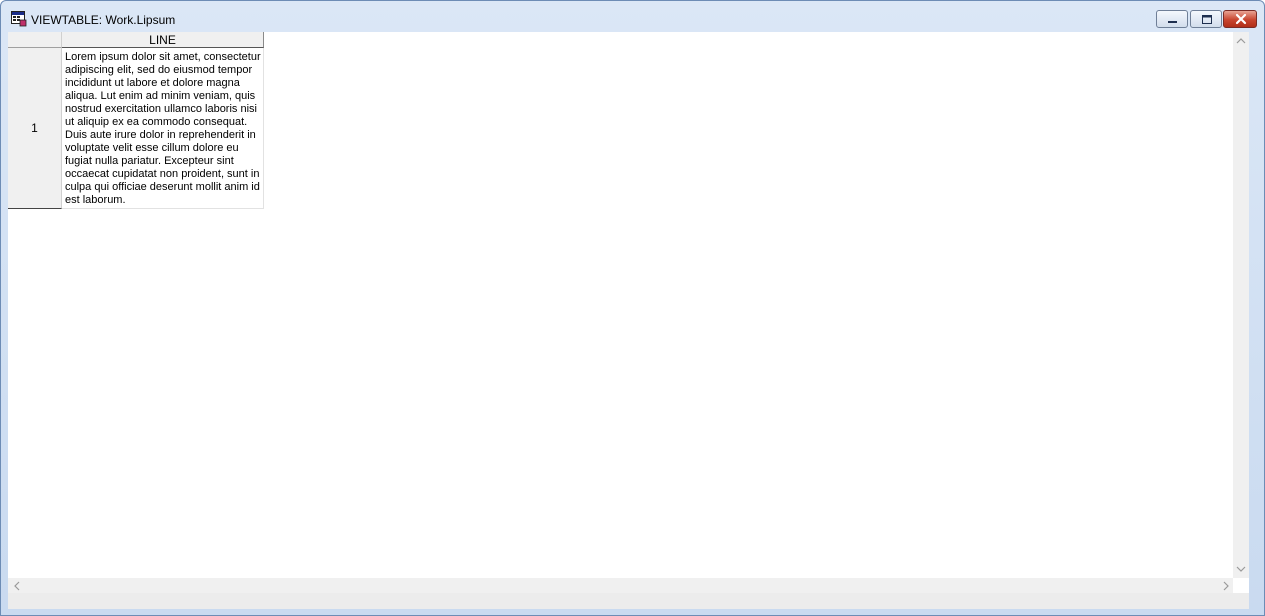 This screenshot has height=616, width=1265. What do you see at coordinates (1172, 19) in the screenshot?
I see `minimize-button` at bounding box center [1172, 19].